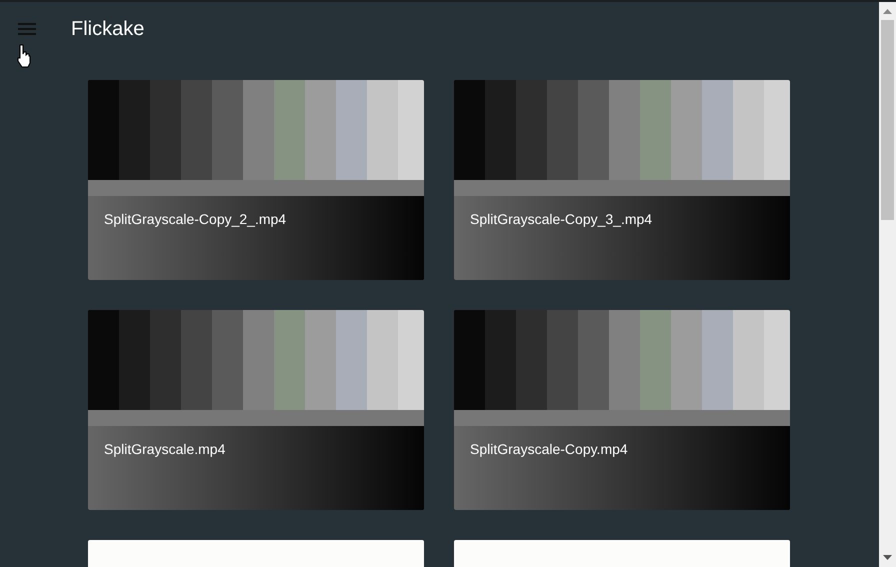  I want to click on video-title: SplitGrayscale-Copy.mp4, so click(549, 449).